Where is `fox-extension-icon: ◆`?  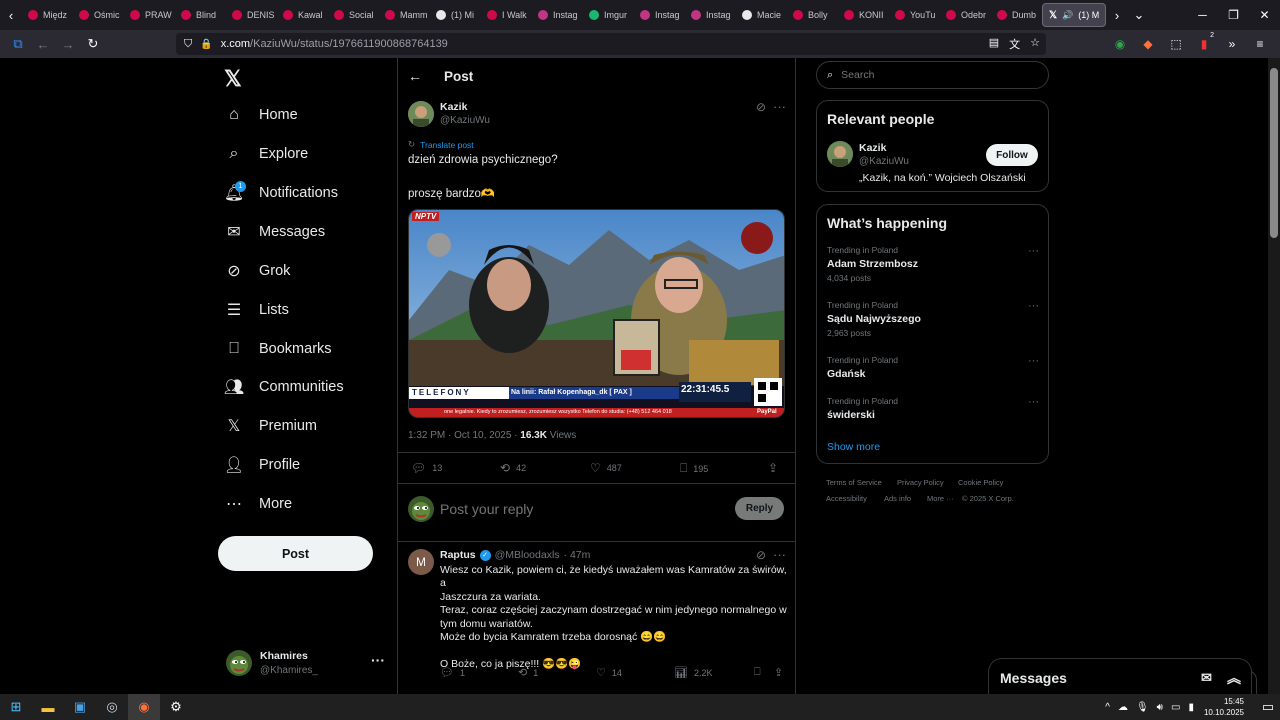
fox-extension-icon: ◆ is located at coordinates (1148, 44).